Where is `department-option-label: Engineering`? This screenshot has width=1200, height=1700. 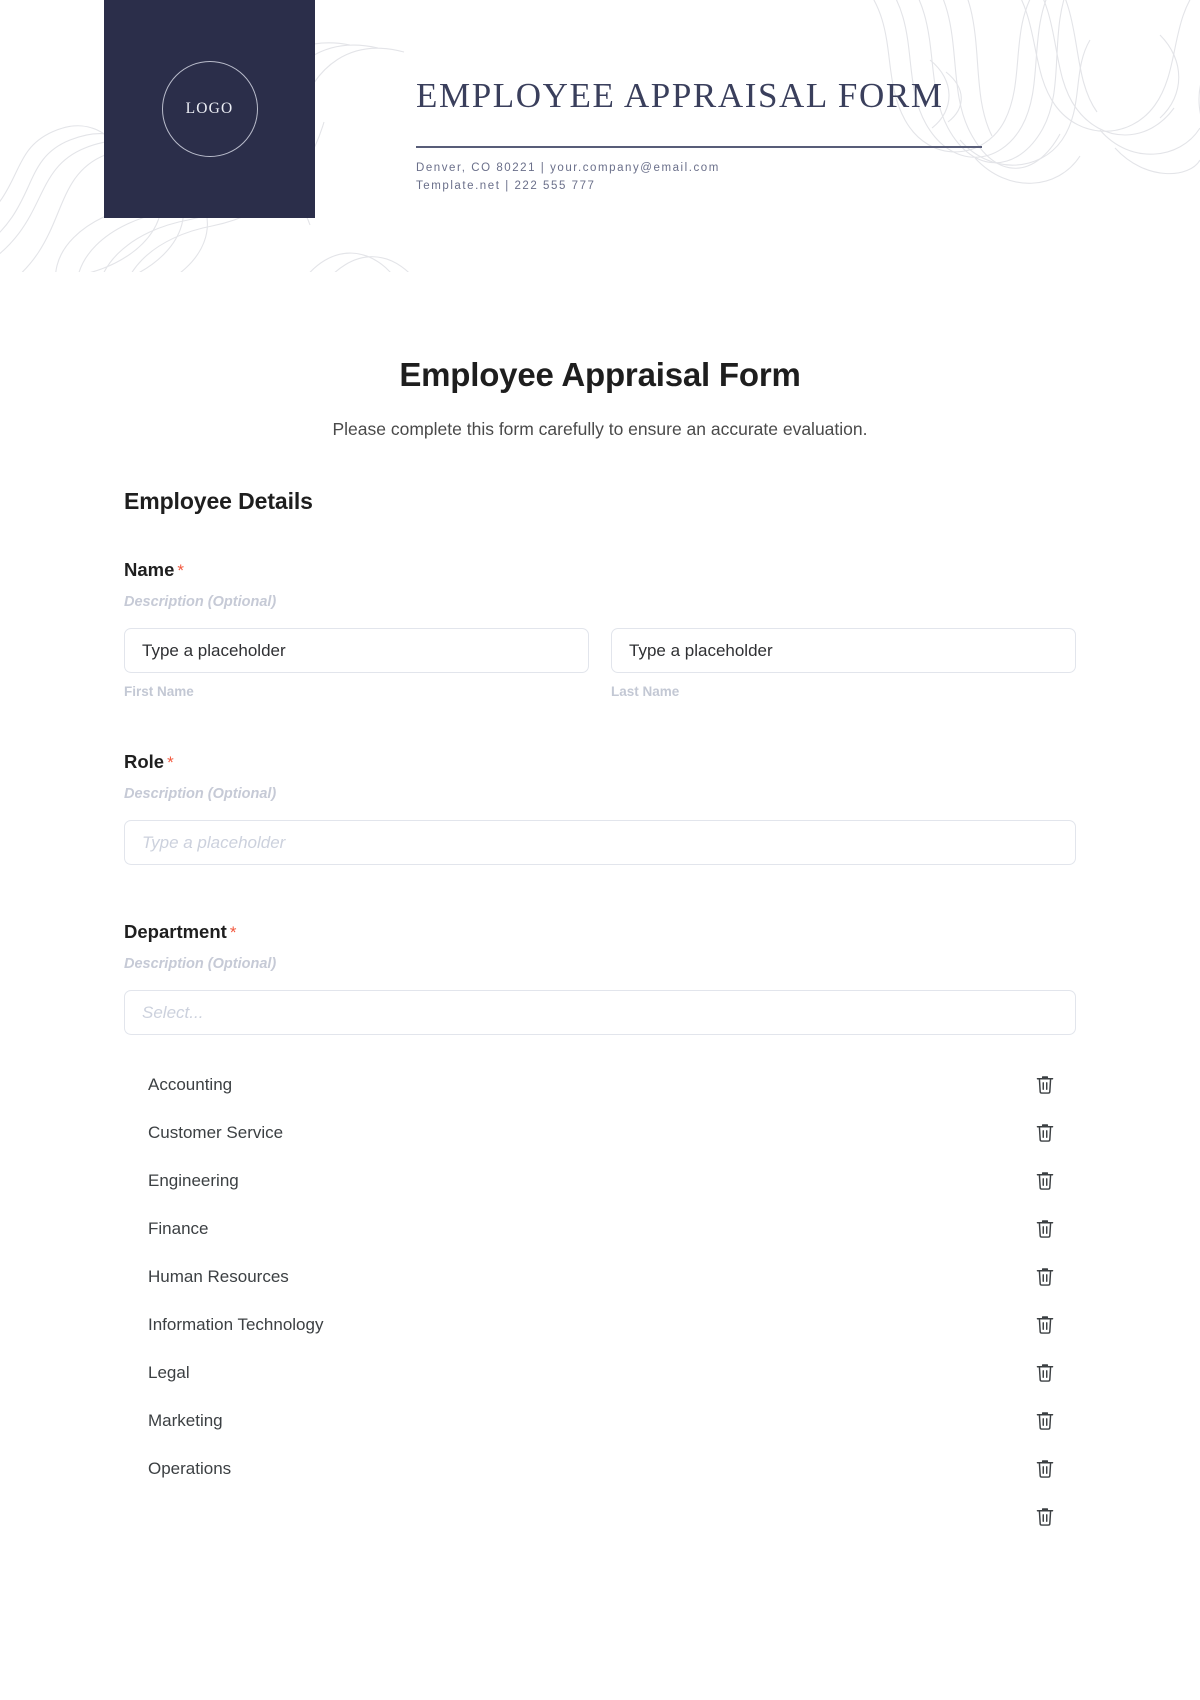
department-option-label: Engineering is located at coordinates (193, 1180).